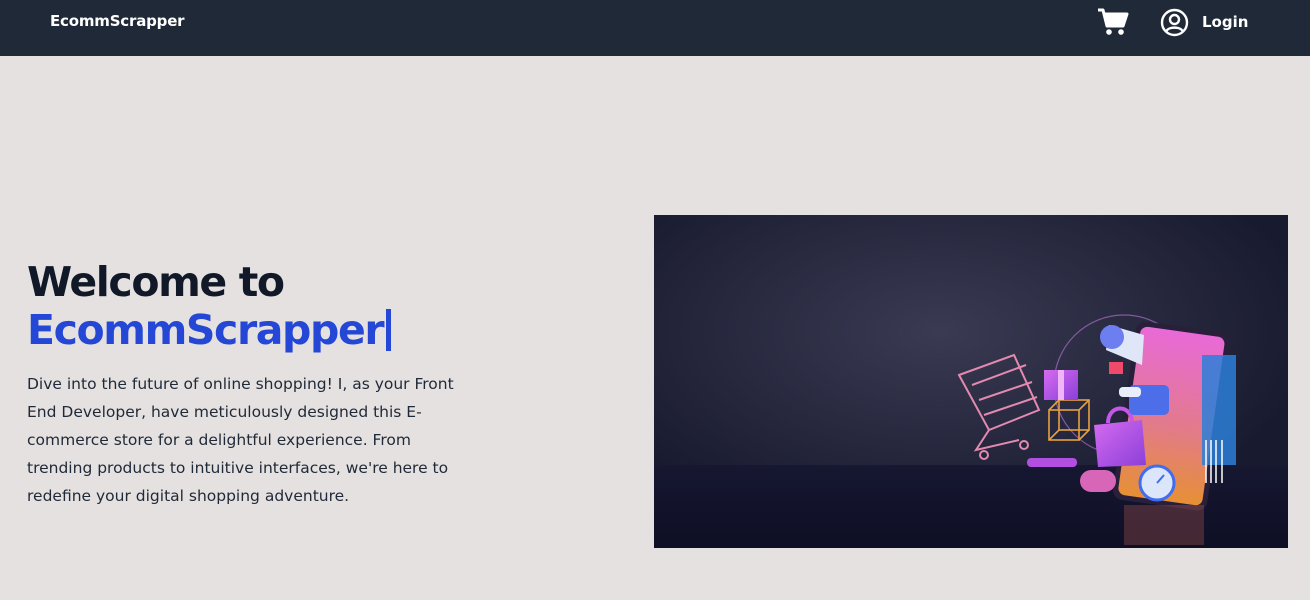  I want to click on hero-title-brand: EcommScrapper, so click(206, 330).